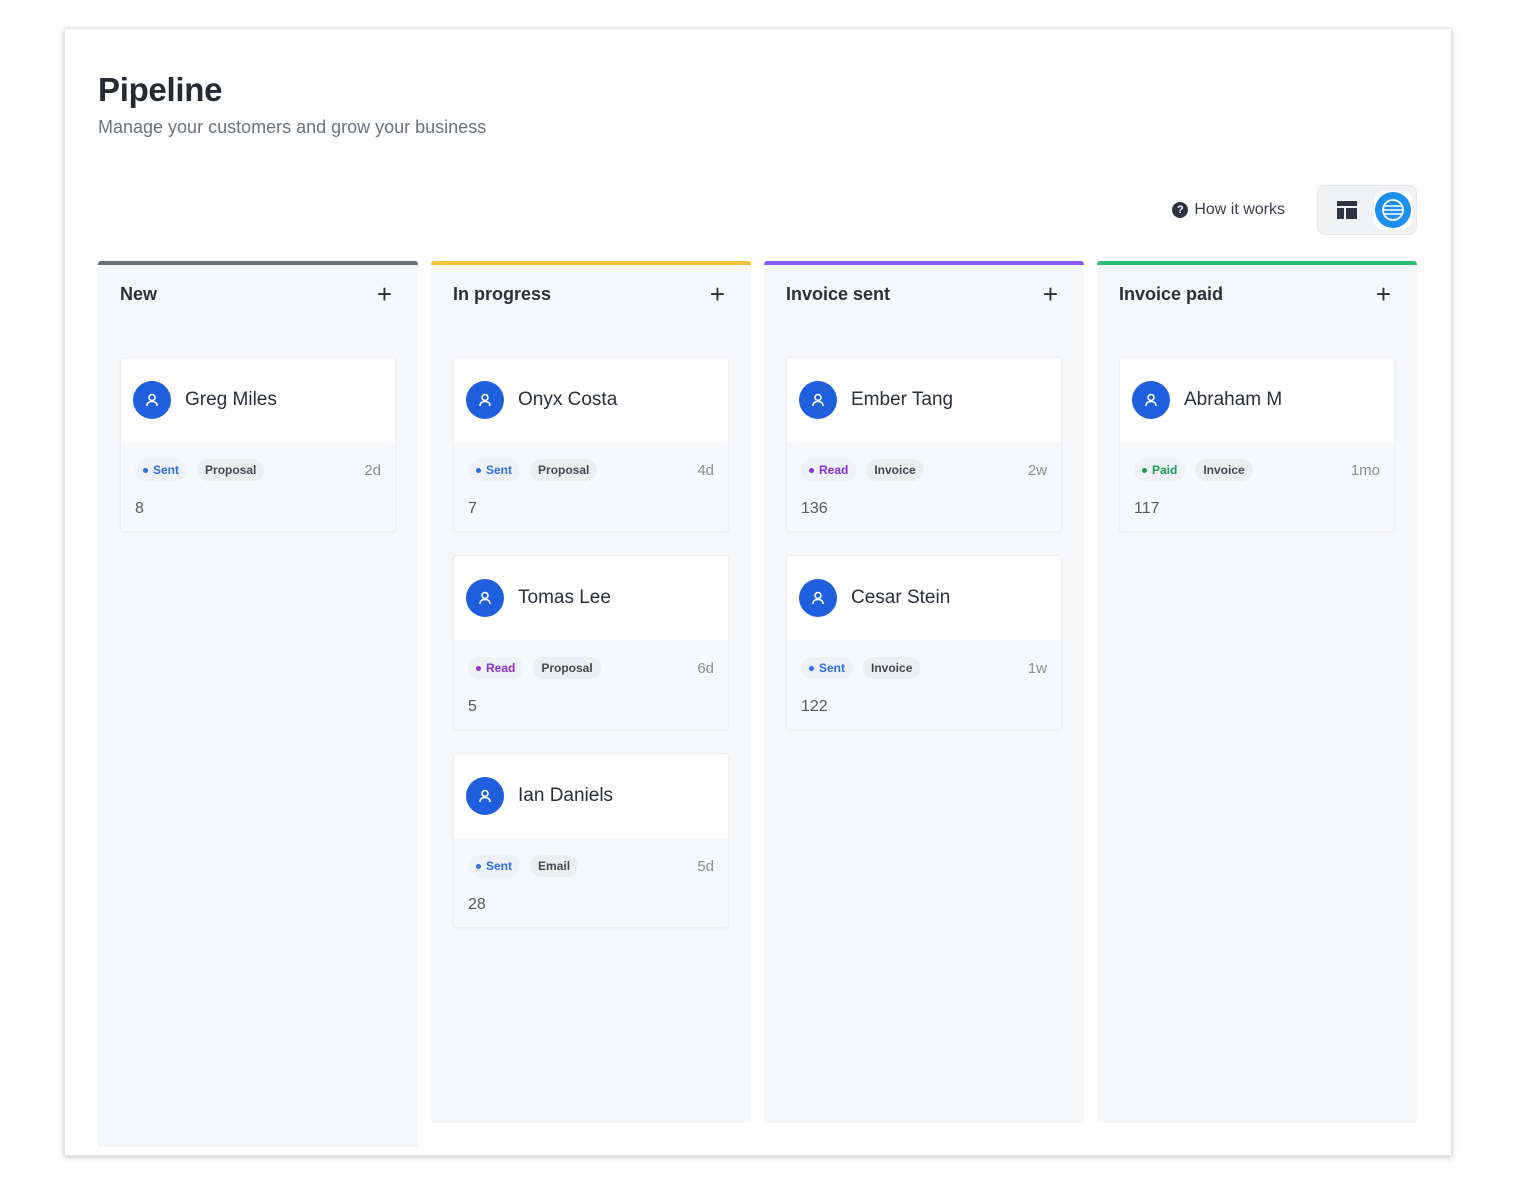  I want to click on card-age: 1w, so click(1037, 668).